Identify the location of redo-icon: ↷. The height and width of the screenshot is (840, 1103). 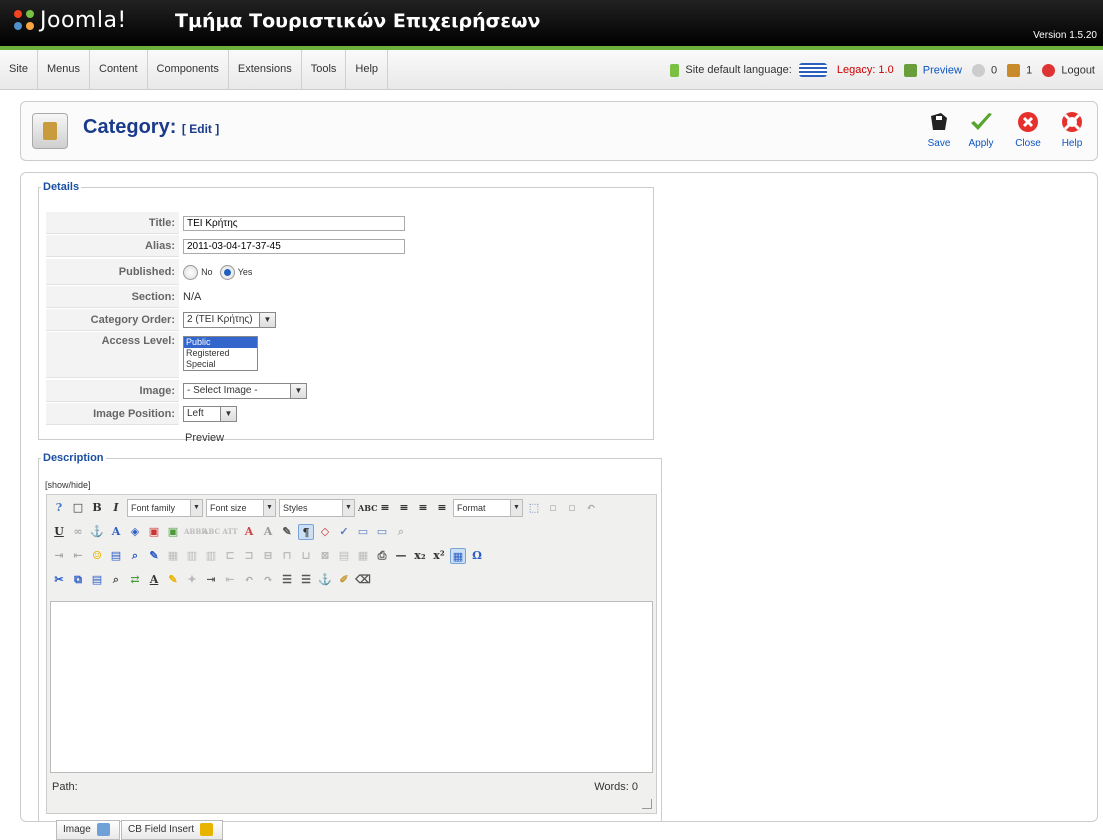
(268, 580).